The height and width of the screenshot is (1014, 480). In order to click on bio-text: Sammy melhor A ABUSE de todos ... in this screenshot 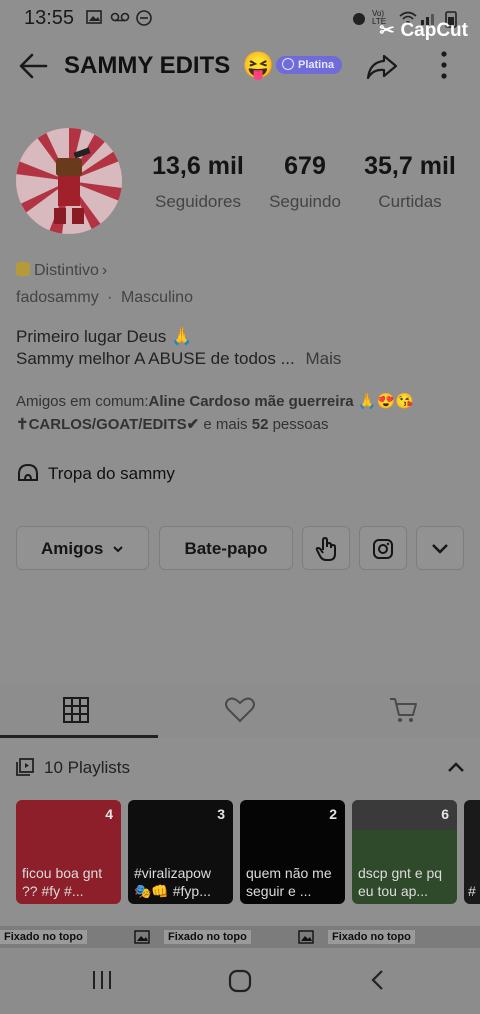, I will do `click(155, 358)`.